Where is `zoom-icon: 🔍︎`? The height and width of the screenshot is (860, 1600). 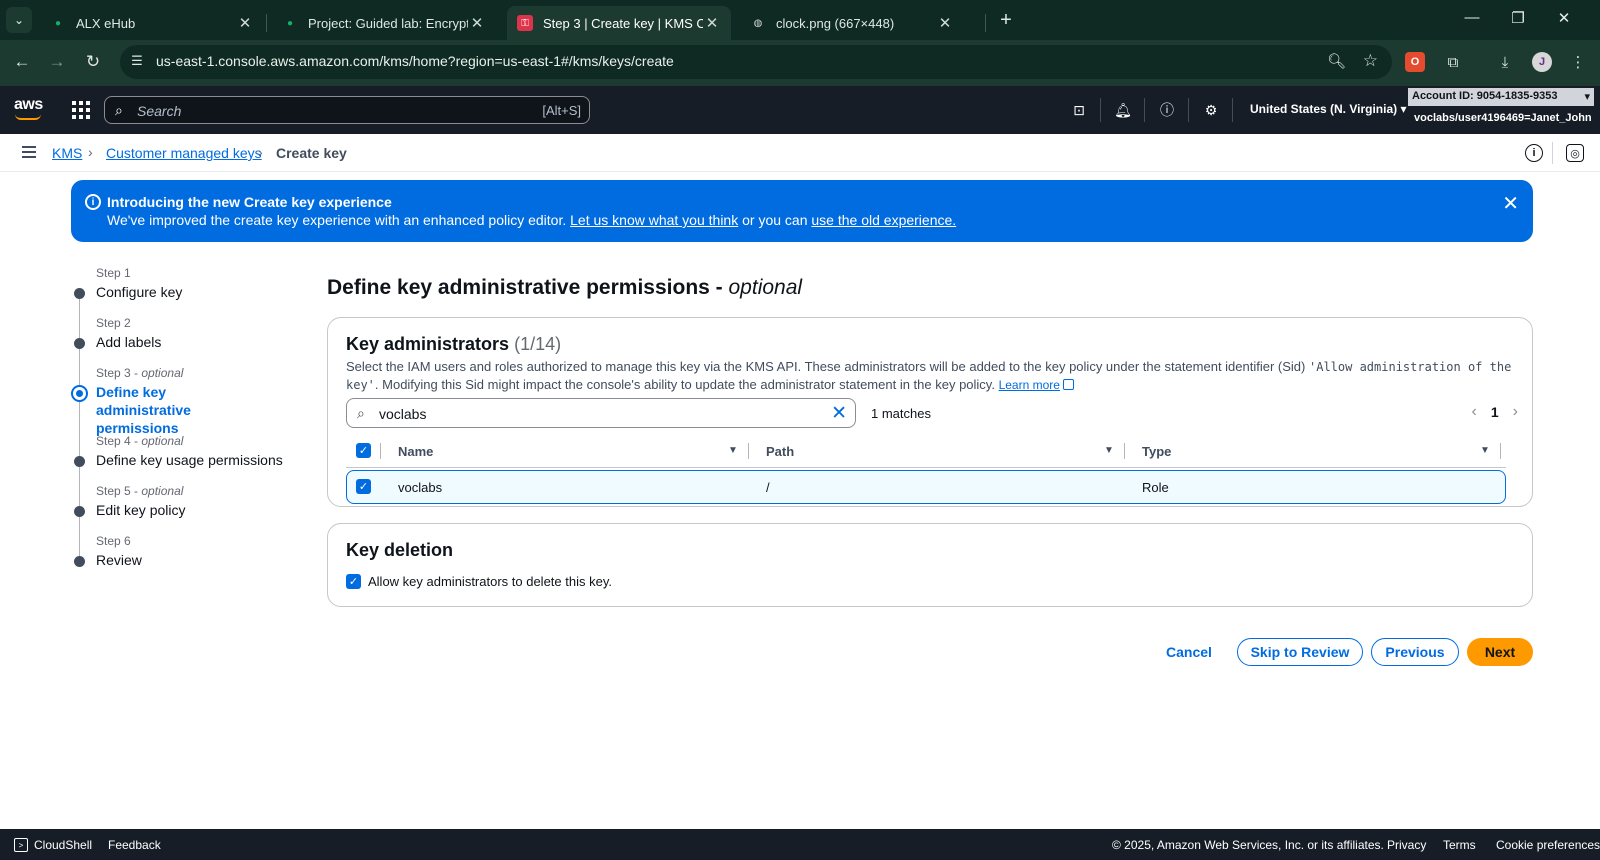
zoom-icon: 🔍︎ is located at coordinates (1336, 61).